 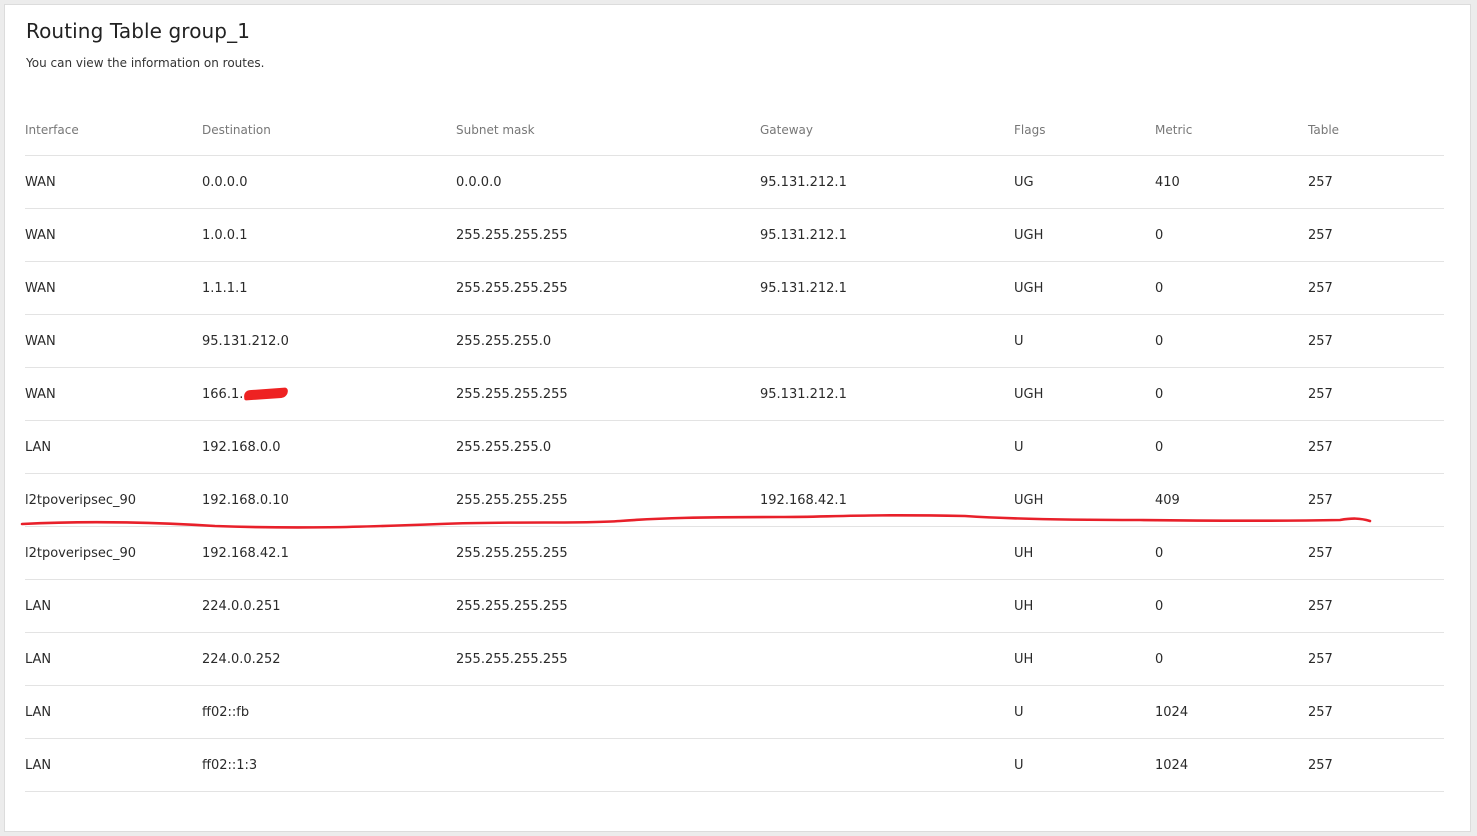 What do you see at coordinates (329, 130) in the screenshot?
I see `column-header-destination: Destination` at bounding box center [329, 130].